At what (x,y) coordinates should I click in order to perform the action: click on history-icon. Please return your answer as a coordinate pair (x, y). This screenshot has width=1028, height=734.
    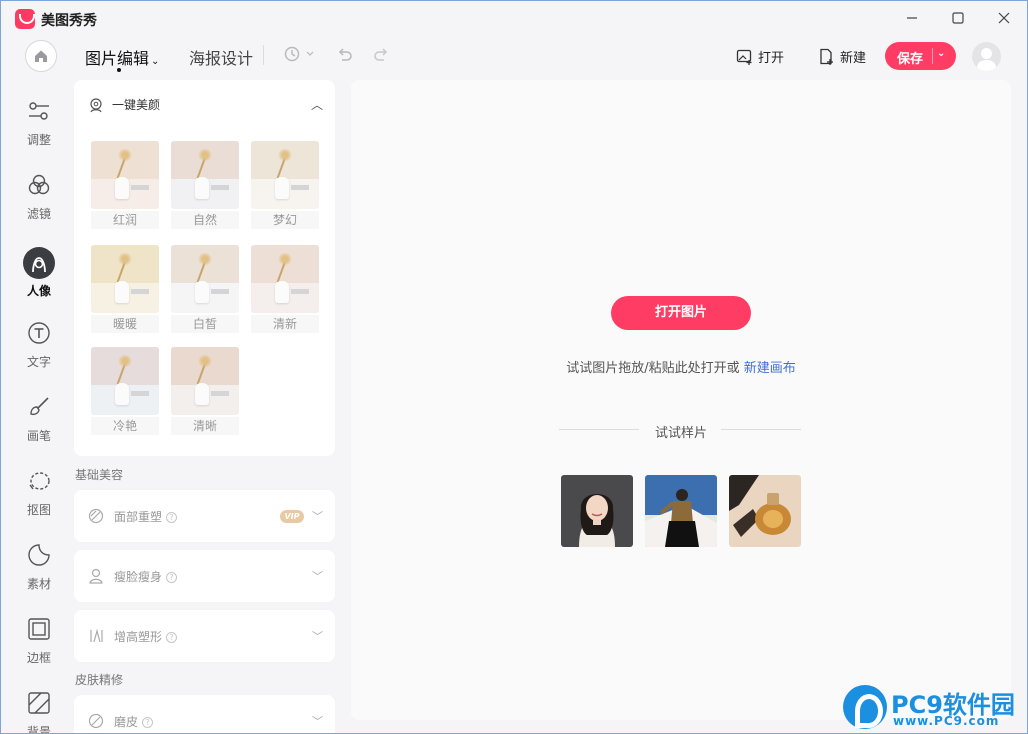
    Looking at the image, I should click on (299, 56).